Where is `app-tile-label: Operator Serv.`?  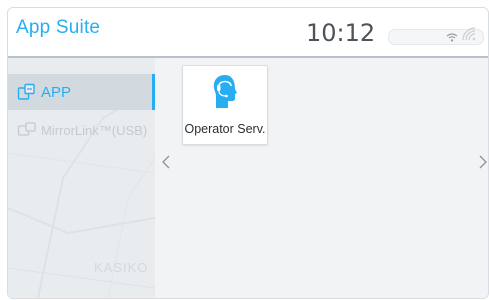 app-tile-label: Operator Serv. is located at coordinates (225, 129).